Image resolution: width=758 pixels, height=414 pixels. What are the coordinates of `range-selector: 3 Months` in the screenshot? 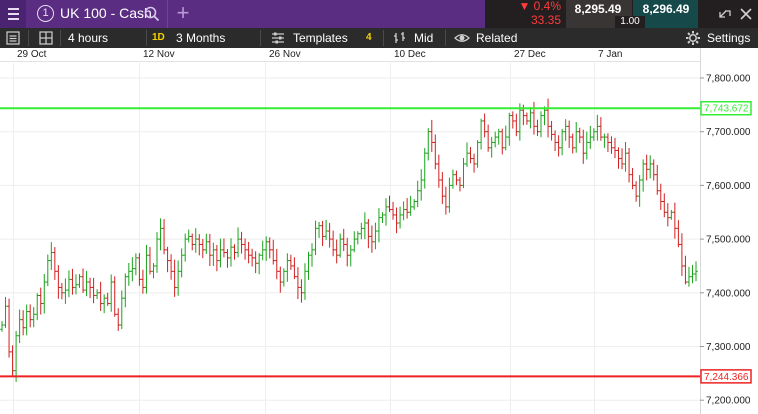 It's located at (200, 38).